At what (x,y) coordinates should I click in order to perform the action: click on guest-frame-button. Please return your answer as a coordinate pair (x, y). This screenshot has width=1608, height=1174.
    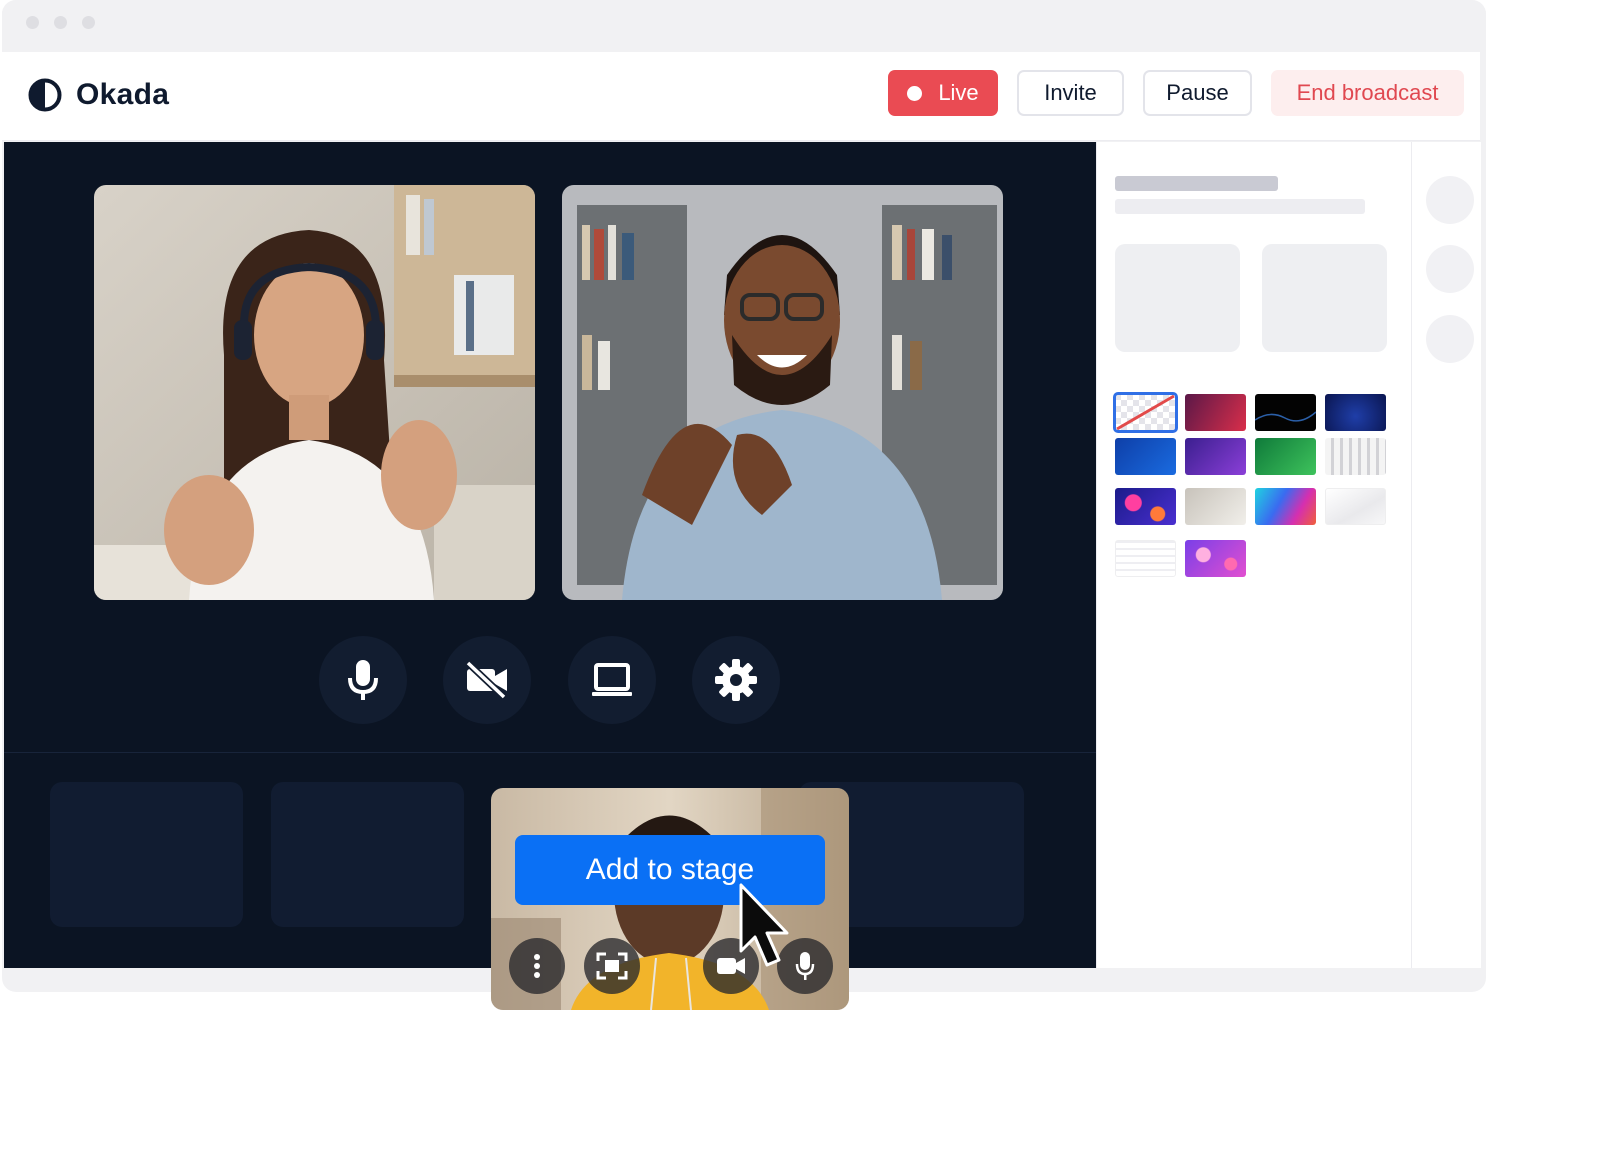
    Looking at the image, I should click on (612, 966).